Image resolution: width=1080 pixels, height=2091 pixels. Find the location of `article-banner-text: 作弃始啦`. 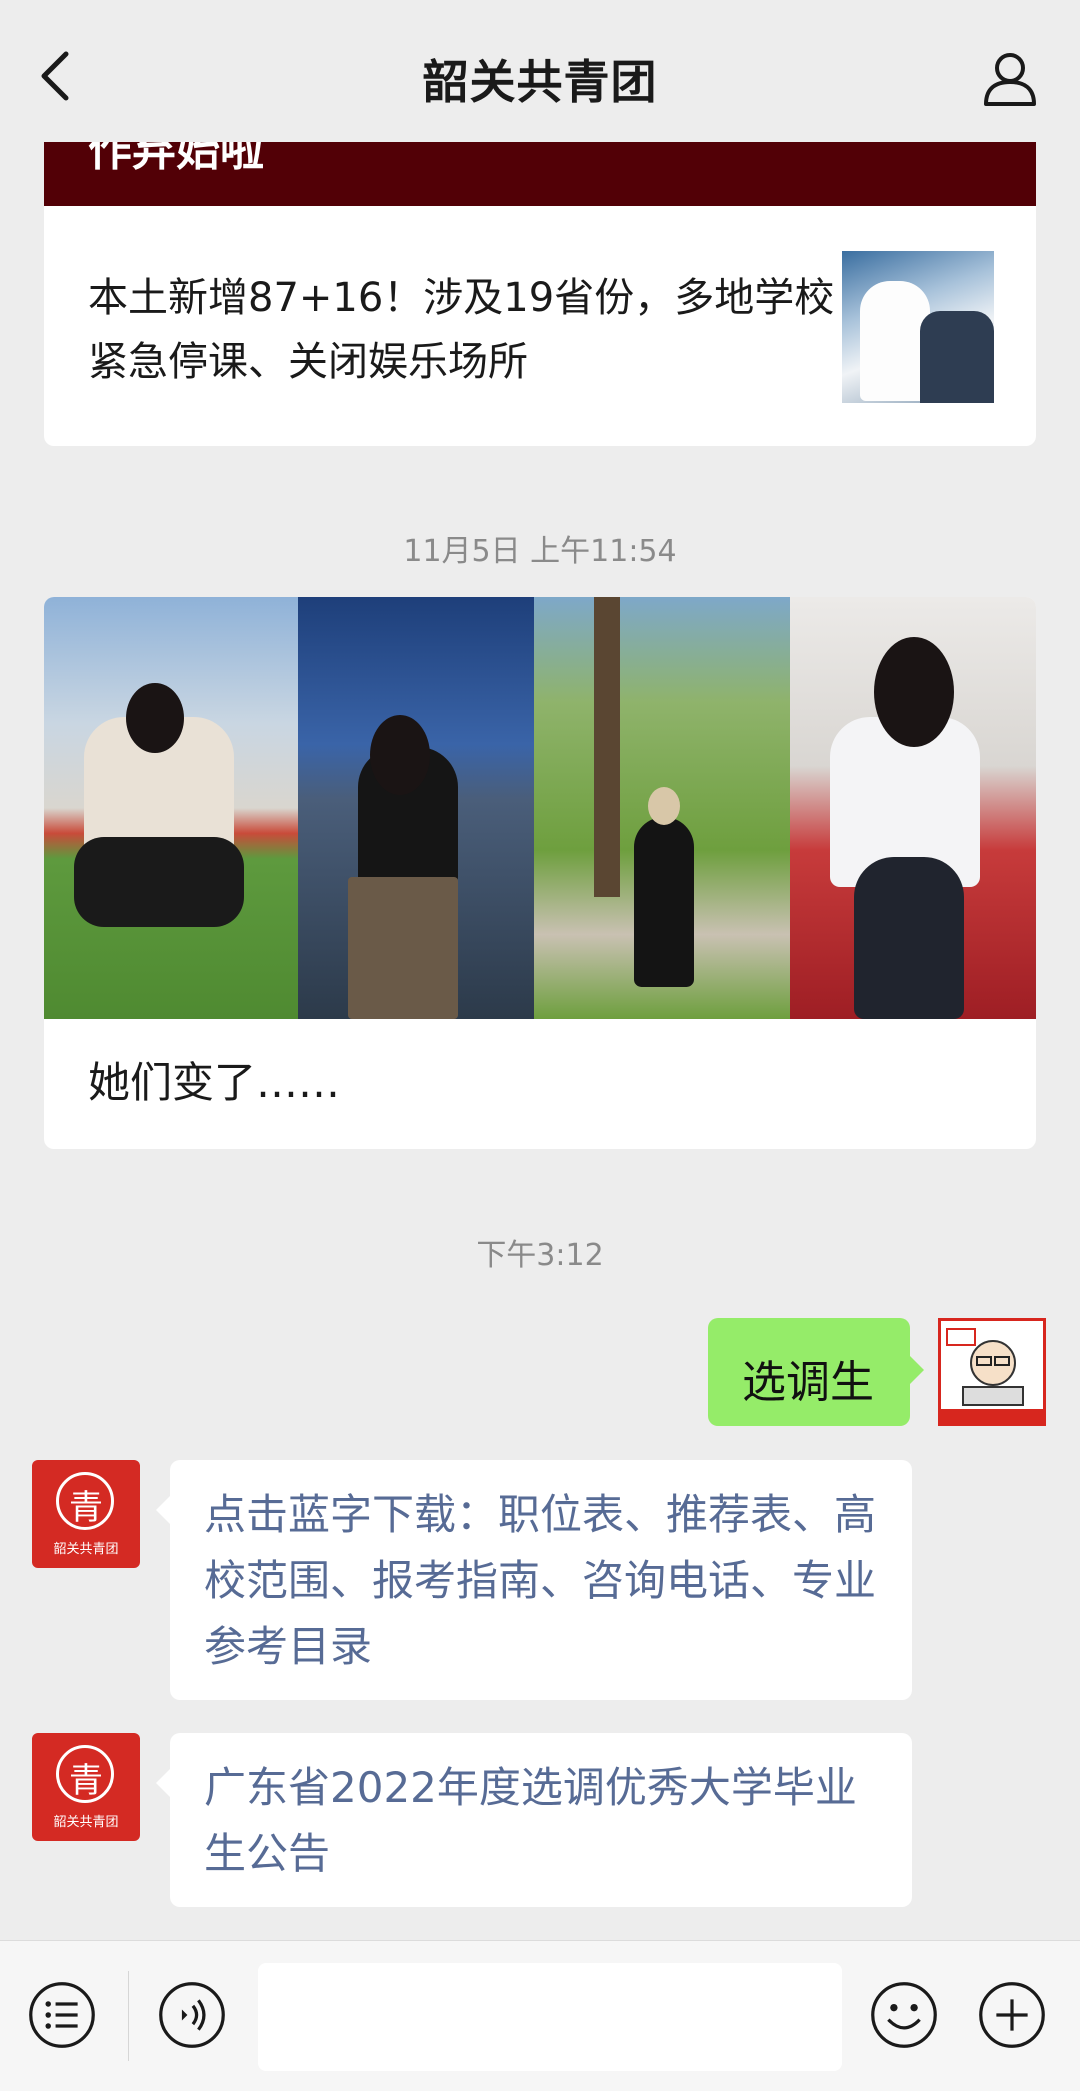

article-banner-text: 作弃始啦 is located at coordinates (176, 158).